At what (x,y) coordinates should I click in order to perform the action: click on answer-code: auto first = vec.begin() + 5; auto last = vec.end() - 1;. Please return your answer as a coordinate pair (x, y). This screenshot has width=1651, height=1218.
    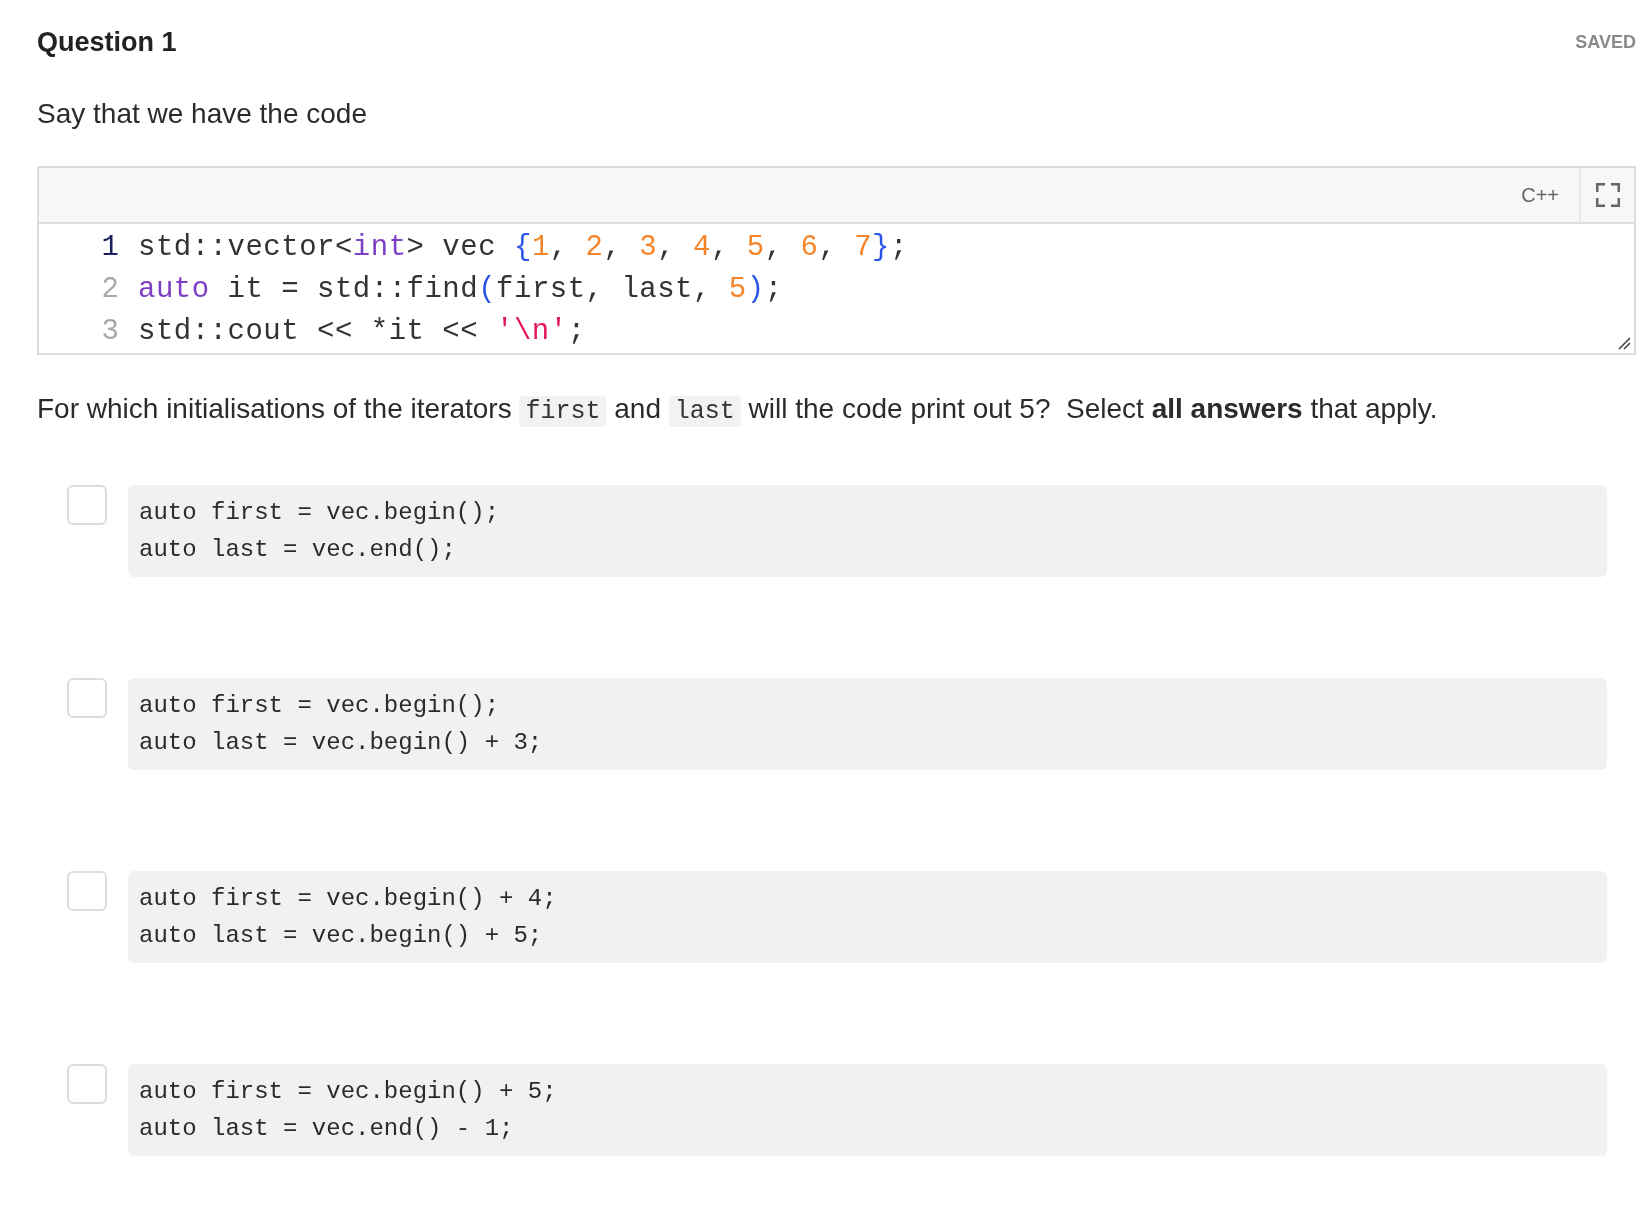
    Looking at the image, I should click on (867, 1110).